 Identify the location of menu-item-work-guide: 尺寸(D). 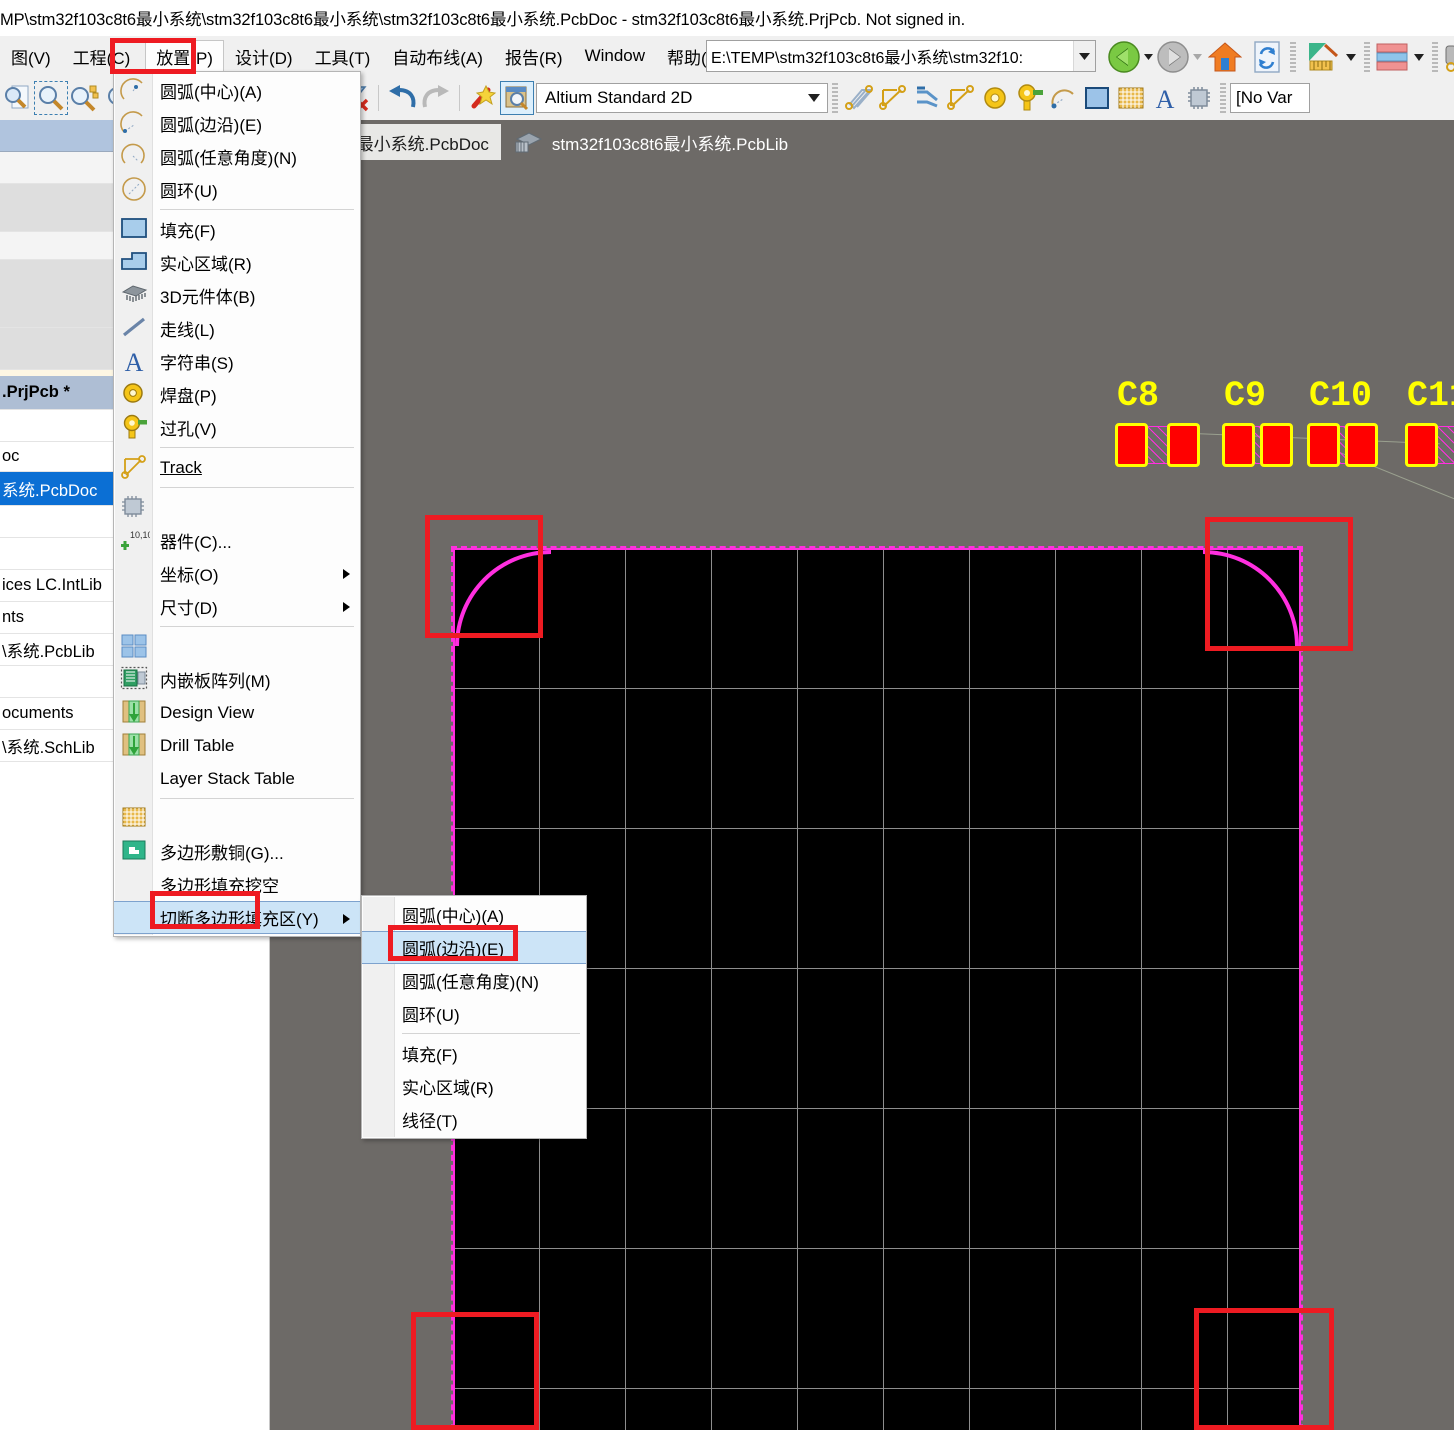
(237, 606).